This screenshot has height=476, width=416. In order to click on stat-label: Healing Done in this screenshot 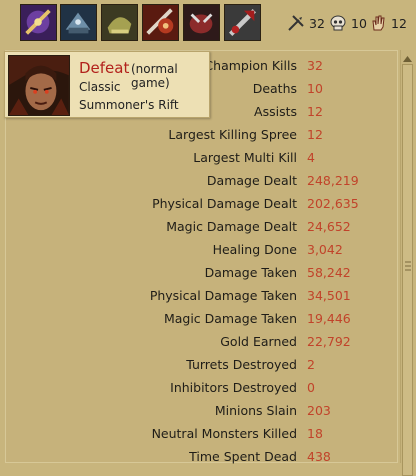, I will do `click(254, 249)`.